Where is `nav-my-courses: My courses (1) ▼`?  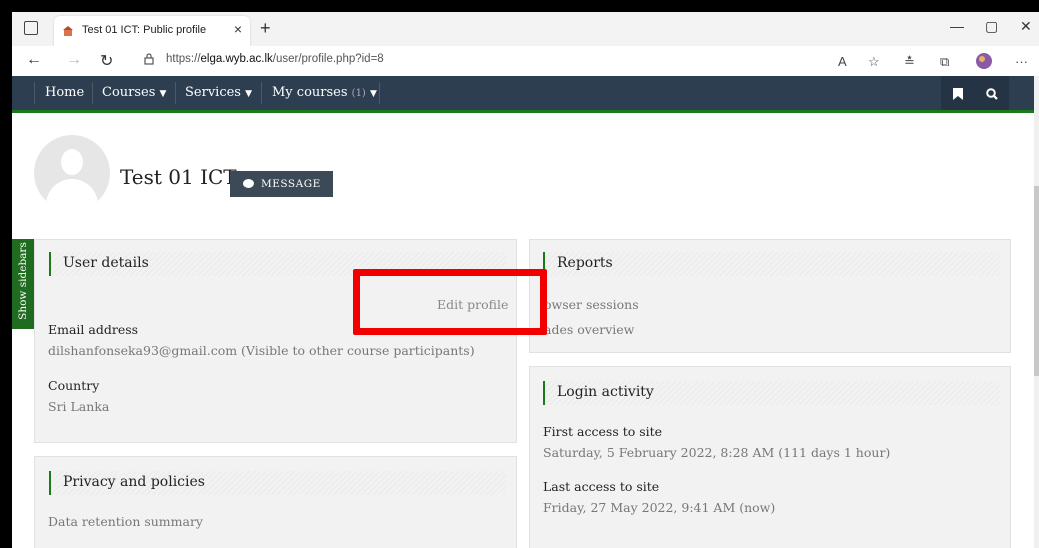
nav-my-courses: My courses (1) ▼ is located at coordinates (324, 92).